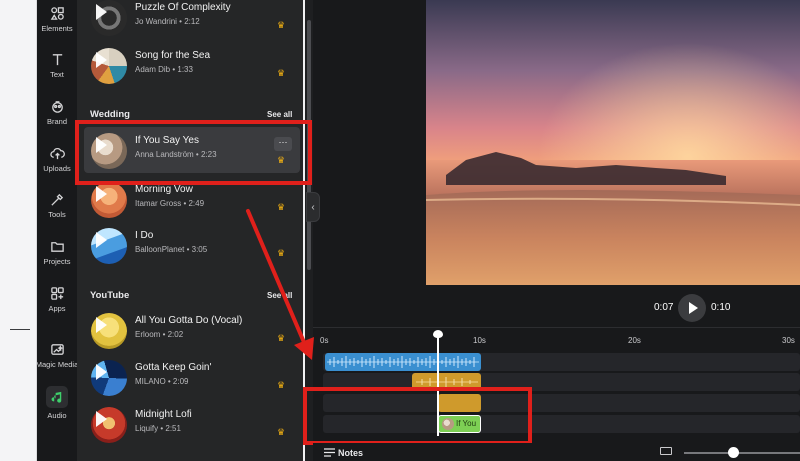  Describe the element at coordinates (56, 199) in the screenshot. I see `tools-icon` at that location.